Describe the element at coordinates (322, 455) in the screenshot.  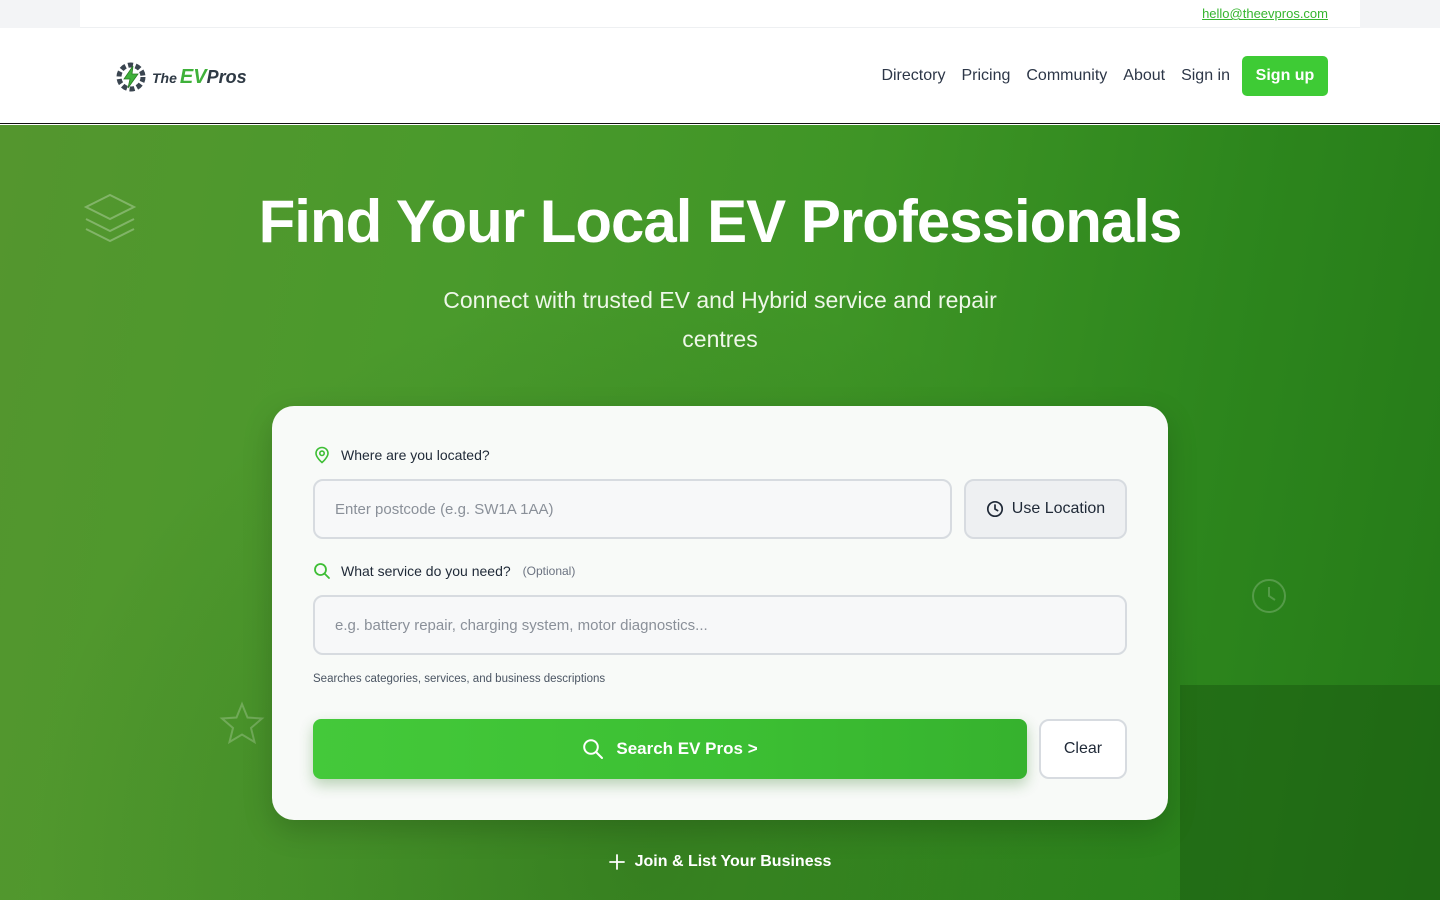
I see `map-pin-icon` at that location.